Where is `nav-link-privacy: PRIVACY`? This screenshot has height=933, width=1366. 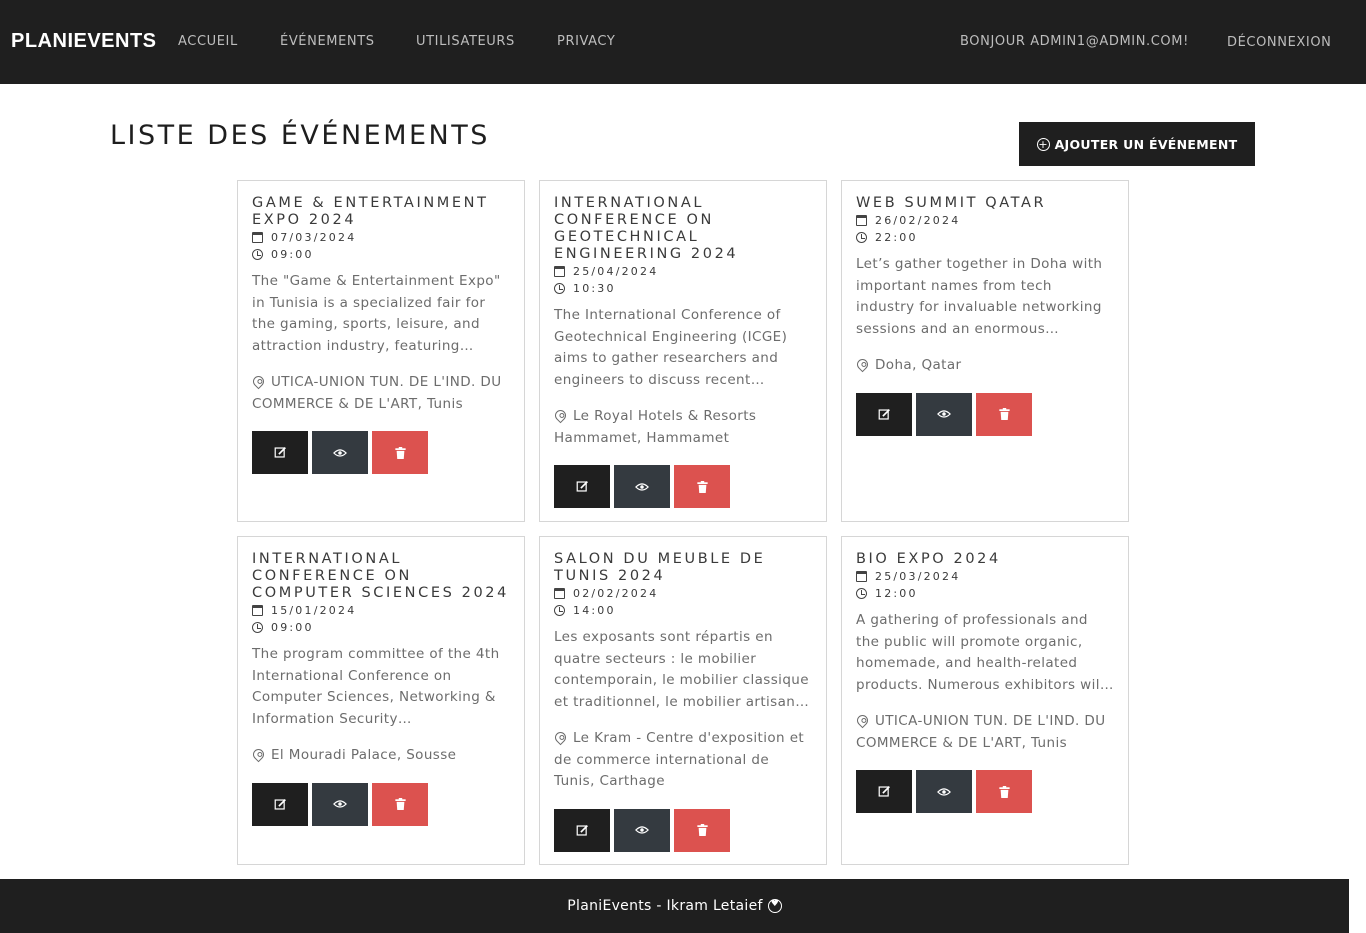
nav-link-privacy: PRIVACY is located at coordinates (586, 41).